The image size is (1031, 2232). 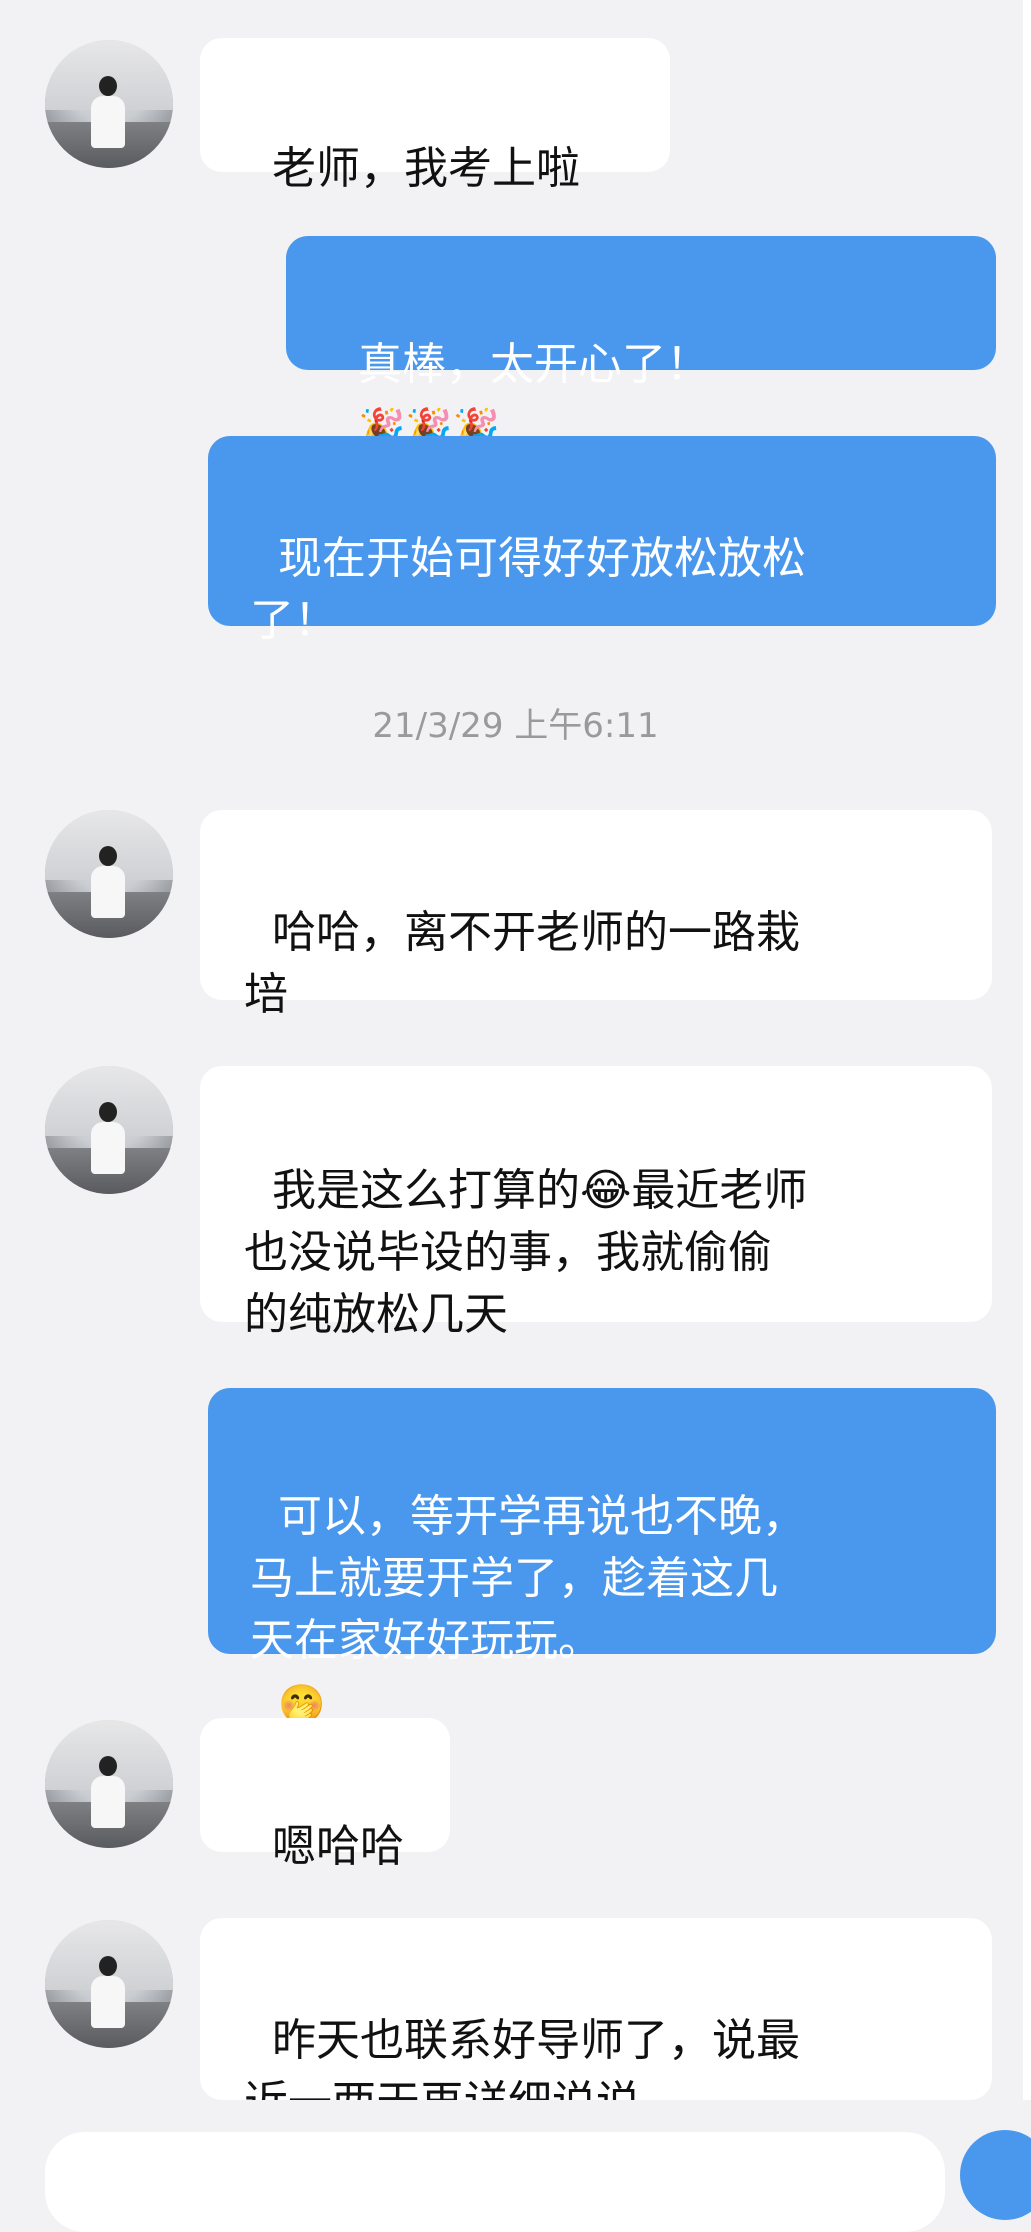 I want to click on message-bubble: 我是这么打算的😂最近老师 也没说毕设的事，我就偷偷 的纯放松几天, so click(x=596, y=1203).